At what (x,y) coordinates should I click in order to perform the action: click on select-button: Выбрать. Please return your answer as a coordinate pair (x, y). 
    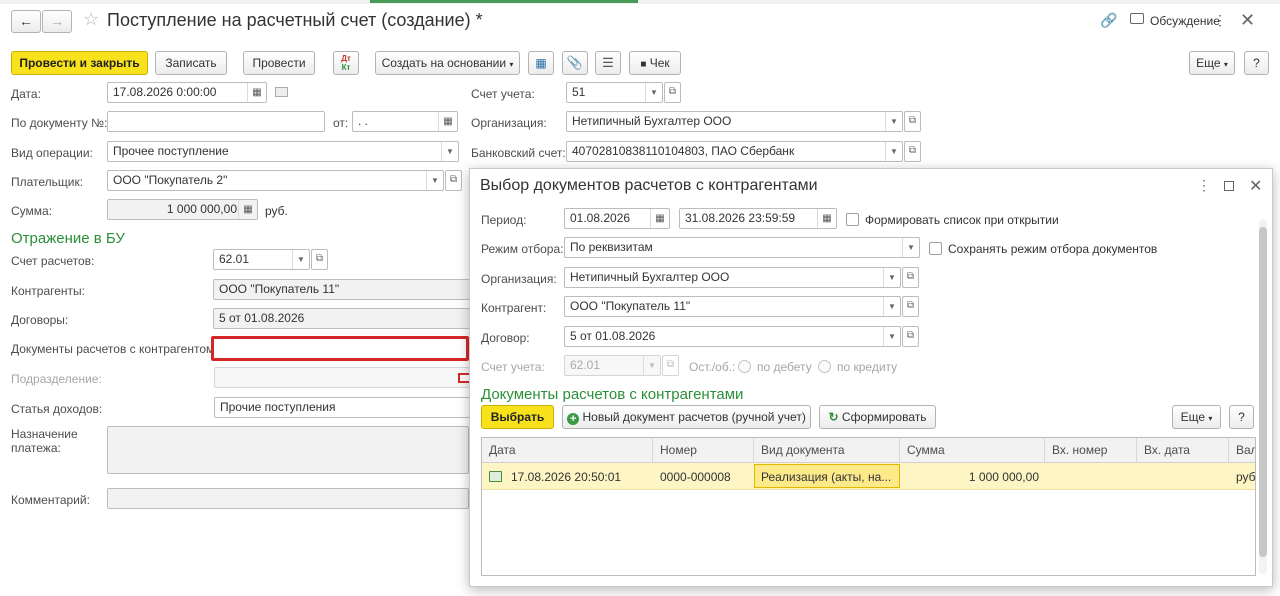
    Looking at the image, I should click on (517, 417).